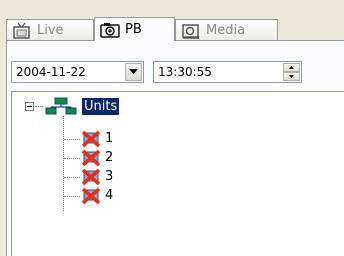 This screenshot has height=256, width=344. Describe the element at coordinates (109, 176) in the screenshot. I see `unit-label: 3` at that location.